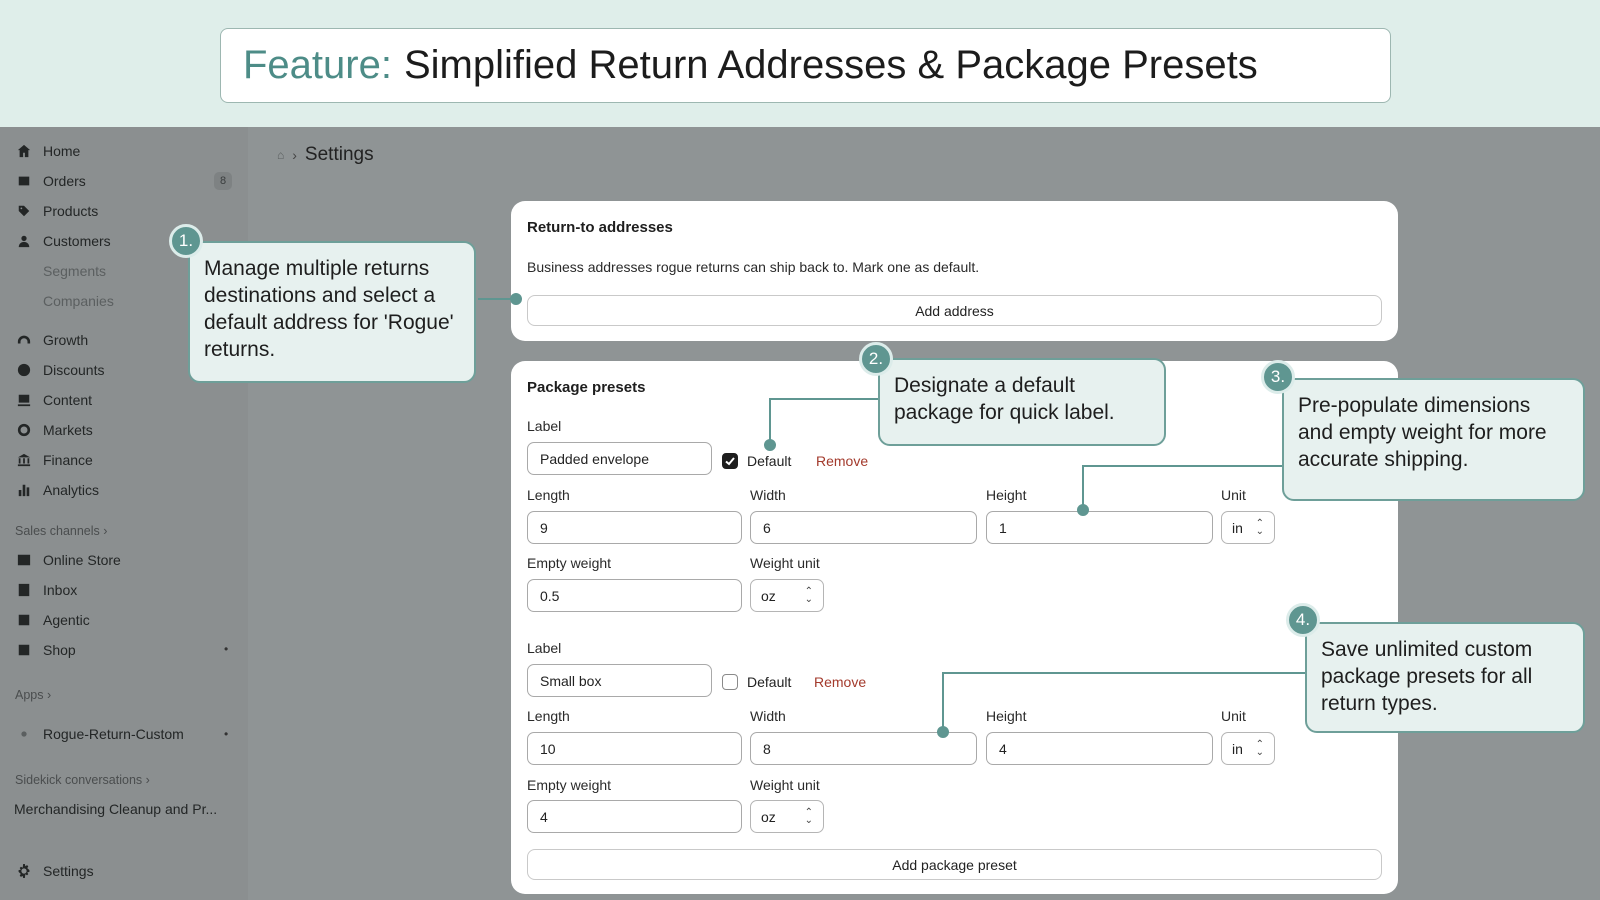  I want to click on sidebar-item-label: Home, so click(62, 151).